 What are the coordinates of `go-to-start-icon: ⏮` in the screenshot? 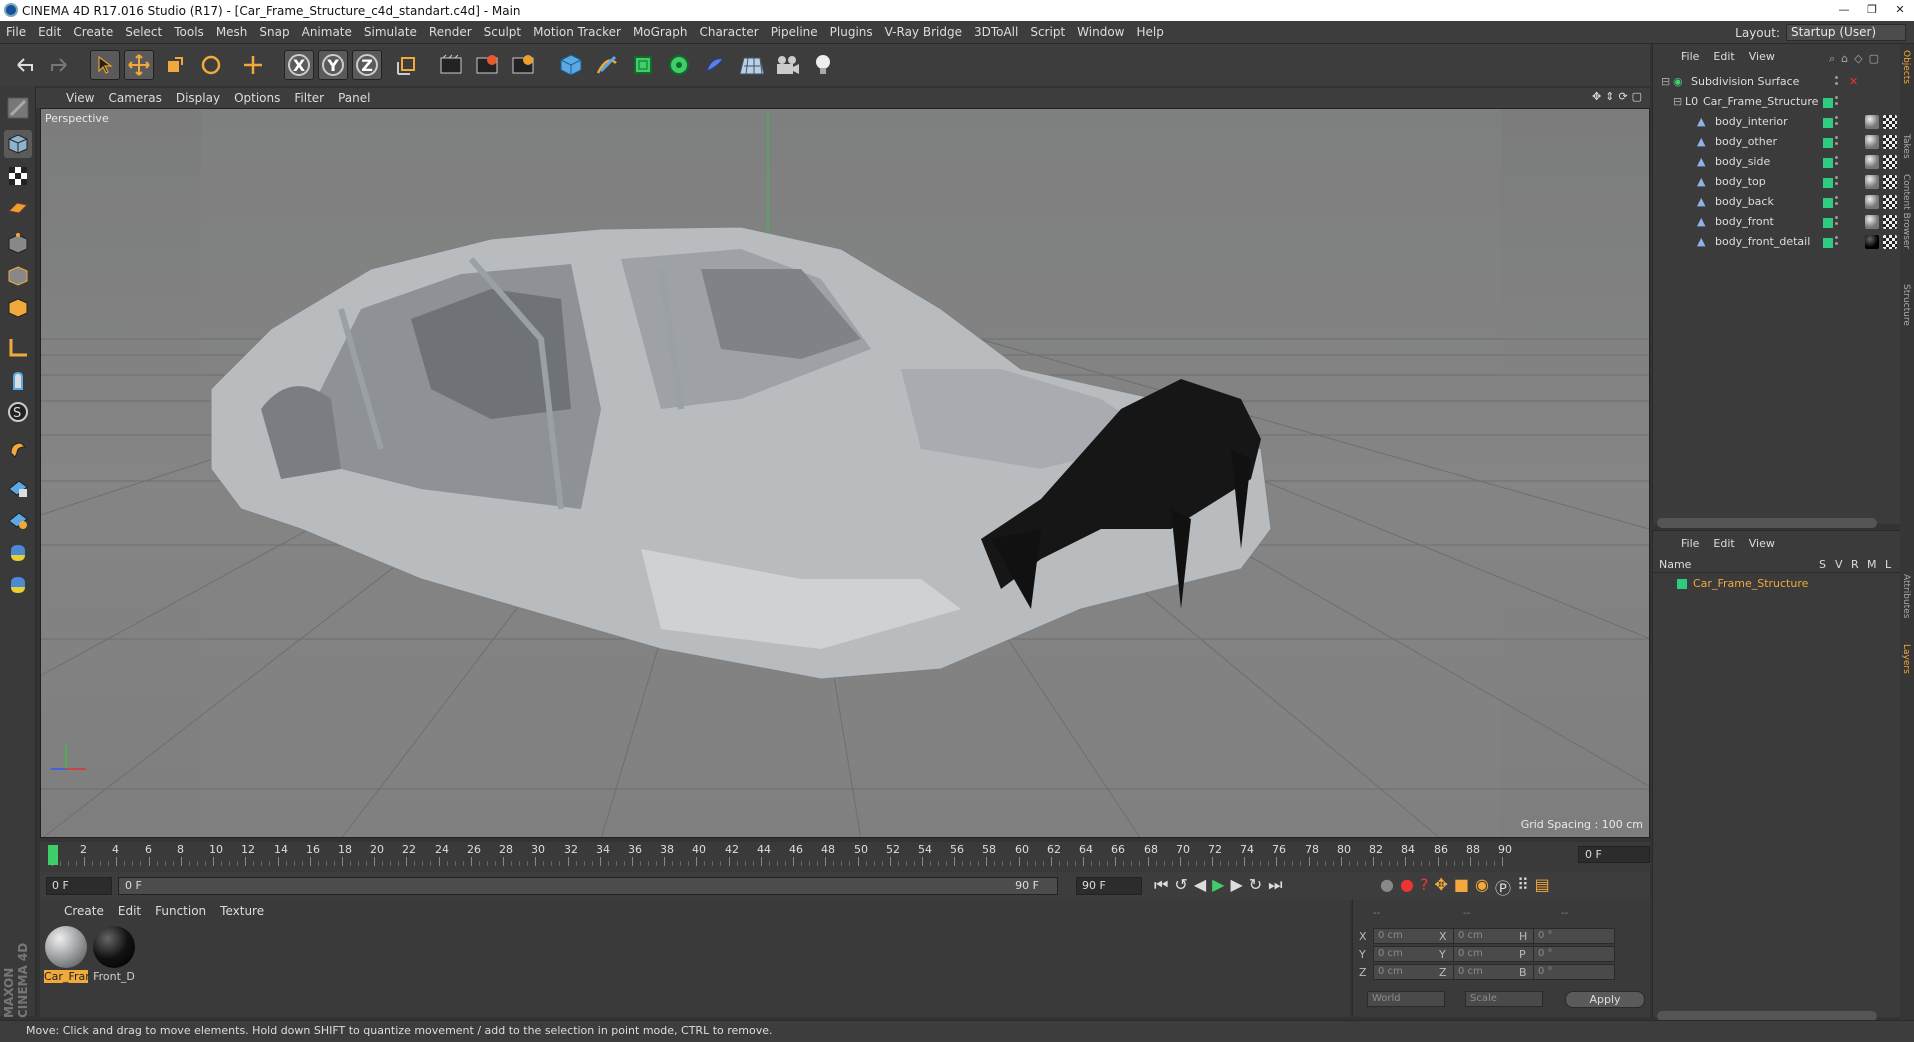 It's located at (1161, 885).